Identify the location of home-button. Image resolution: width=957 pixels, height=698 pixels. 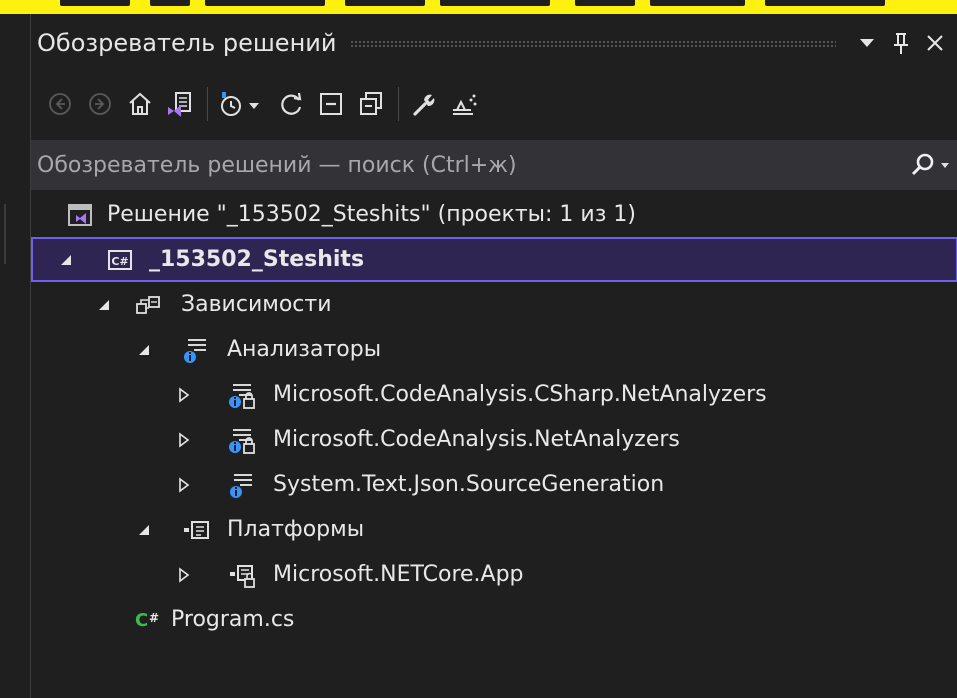
(140, 104).